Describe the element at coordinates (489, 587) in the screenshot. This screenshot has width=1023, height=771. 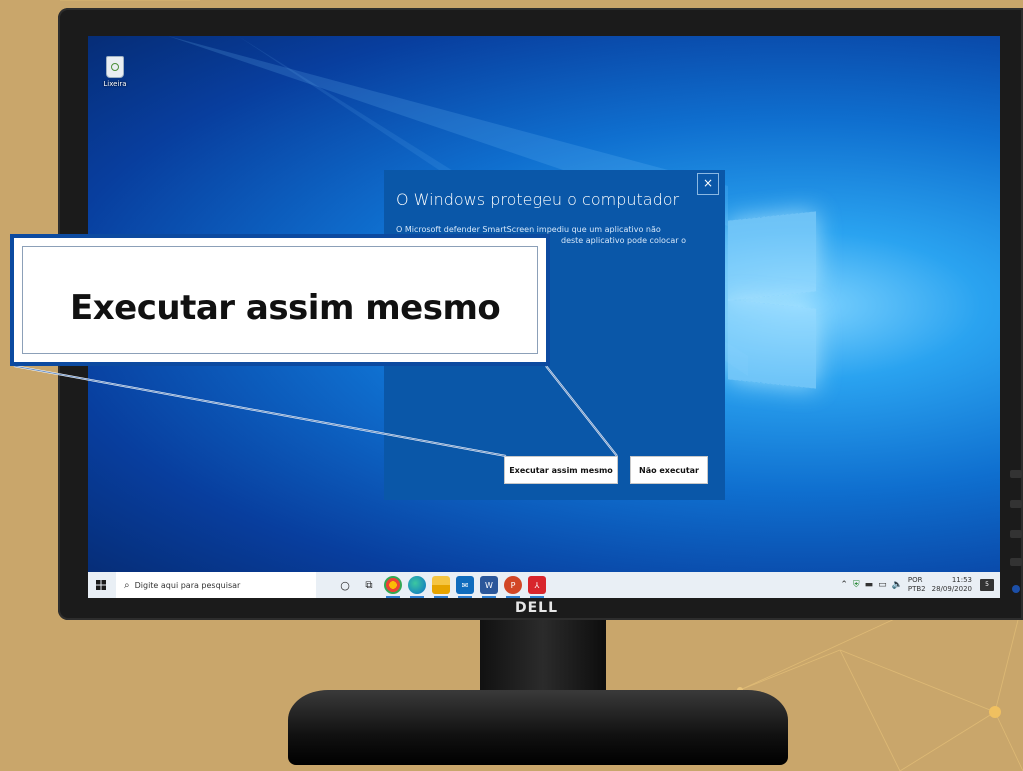
I see `word-icon: W` at that location.